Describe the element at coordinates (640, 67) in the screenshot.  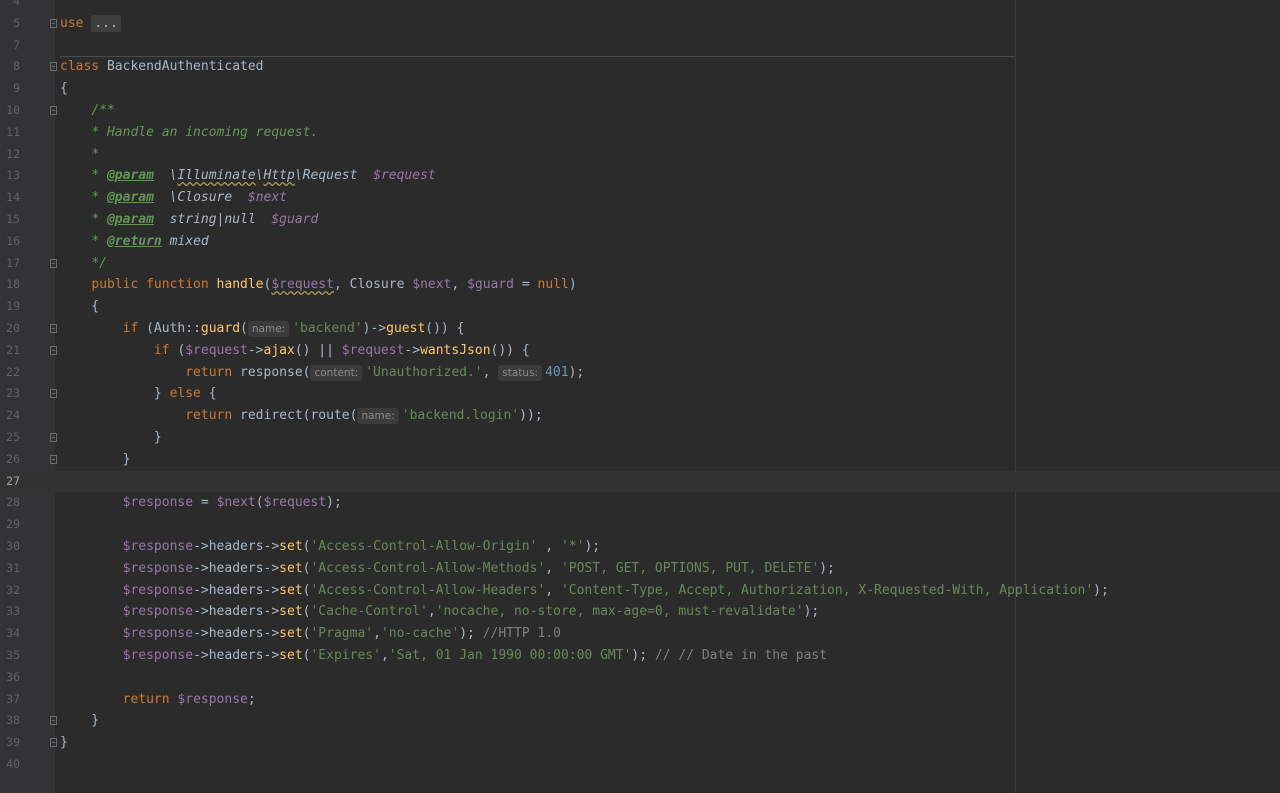
I see `code-line-8: 8 class BackendAuthenticated` at that location.